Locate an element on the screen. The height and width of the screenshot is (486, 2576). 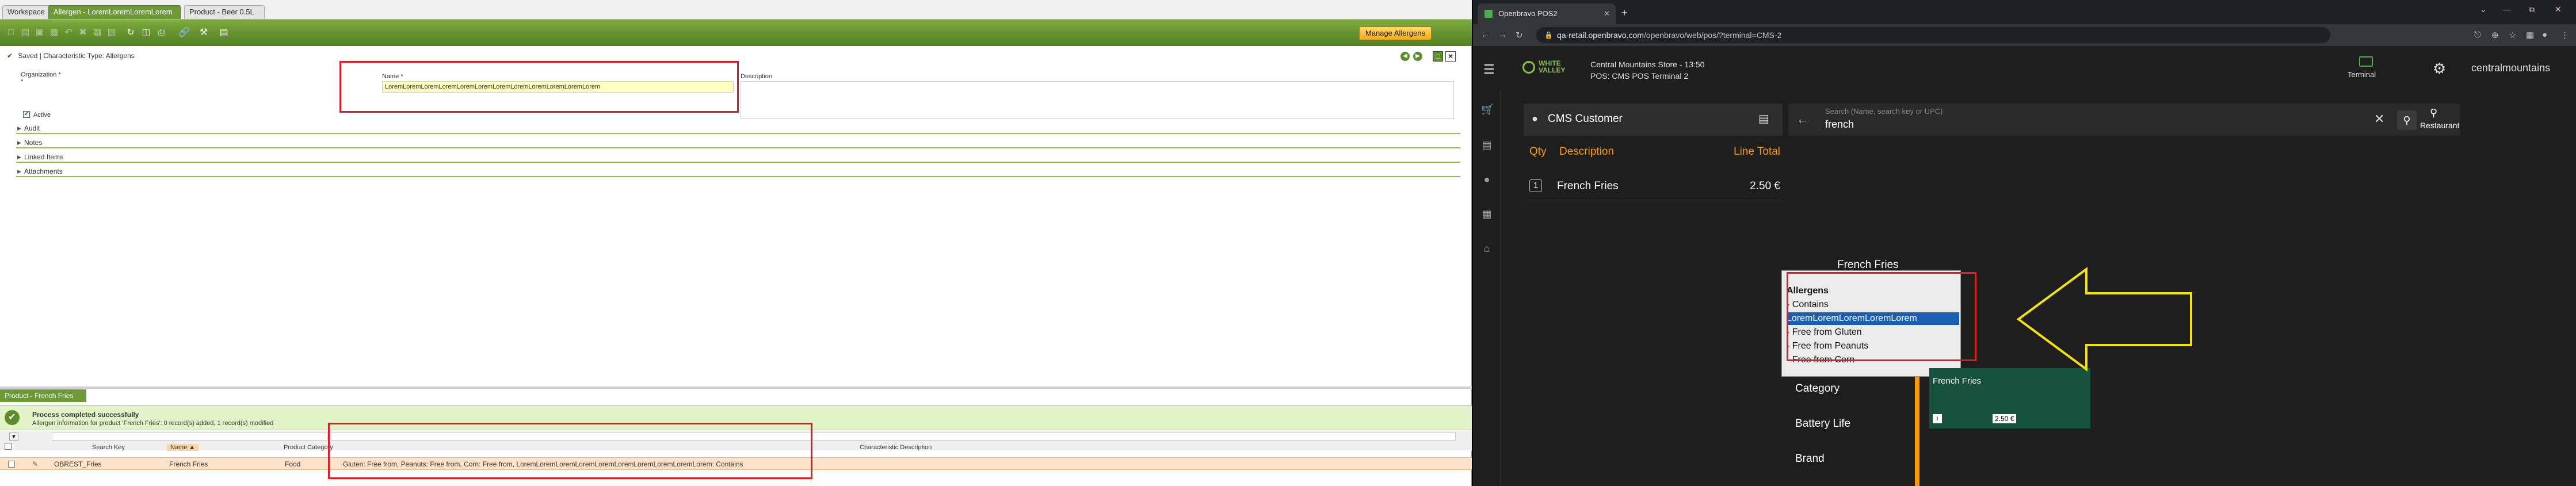
zoom-icon: ⊕ is located at coordinates (2495, 35).